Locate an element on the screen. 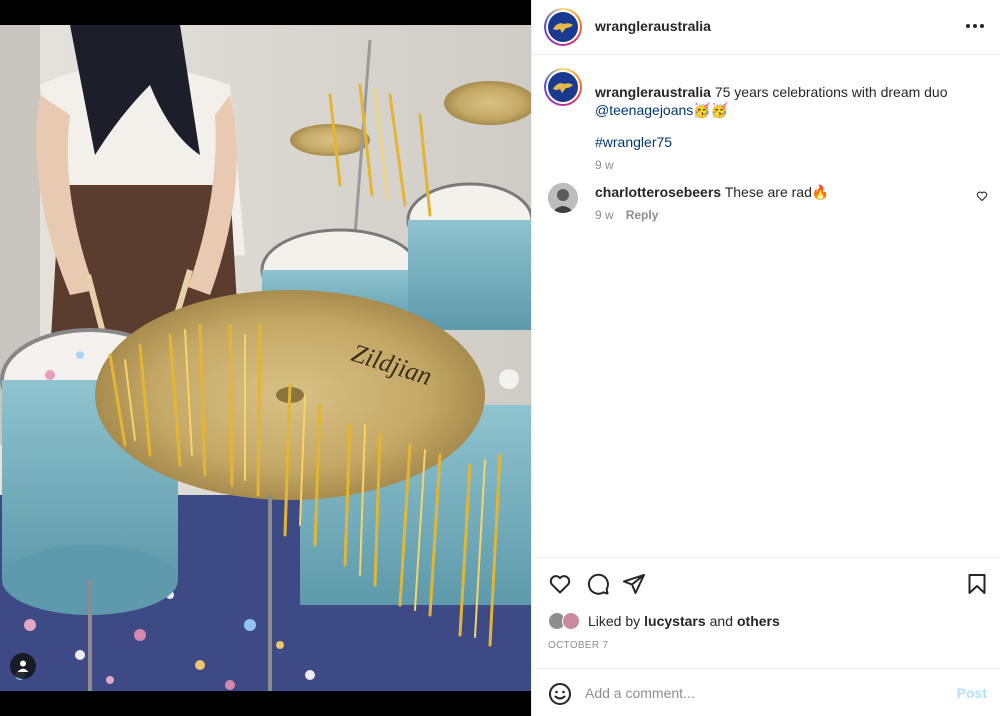 The image size is (1000, 716). heart-icon is located at coordinates (560, 584).